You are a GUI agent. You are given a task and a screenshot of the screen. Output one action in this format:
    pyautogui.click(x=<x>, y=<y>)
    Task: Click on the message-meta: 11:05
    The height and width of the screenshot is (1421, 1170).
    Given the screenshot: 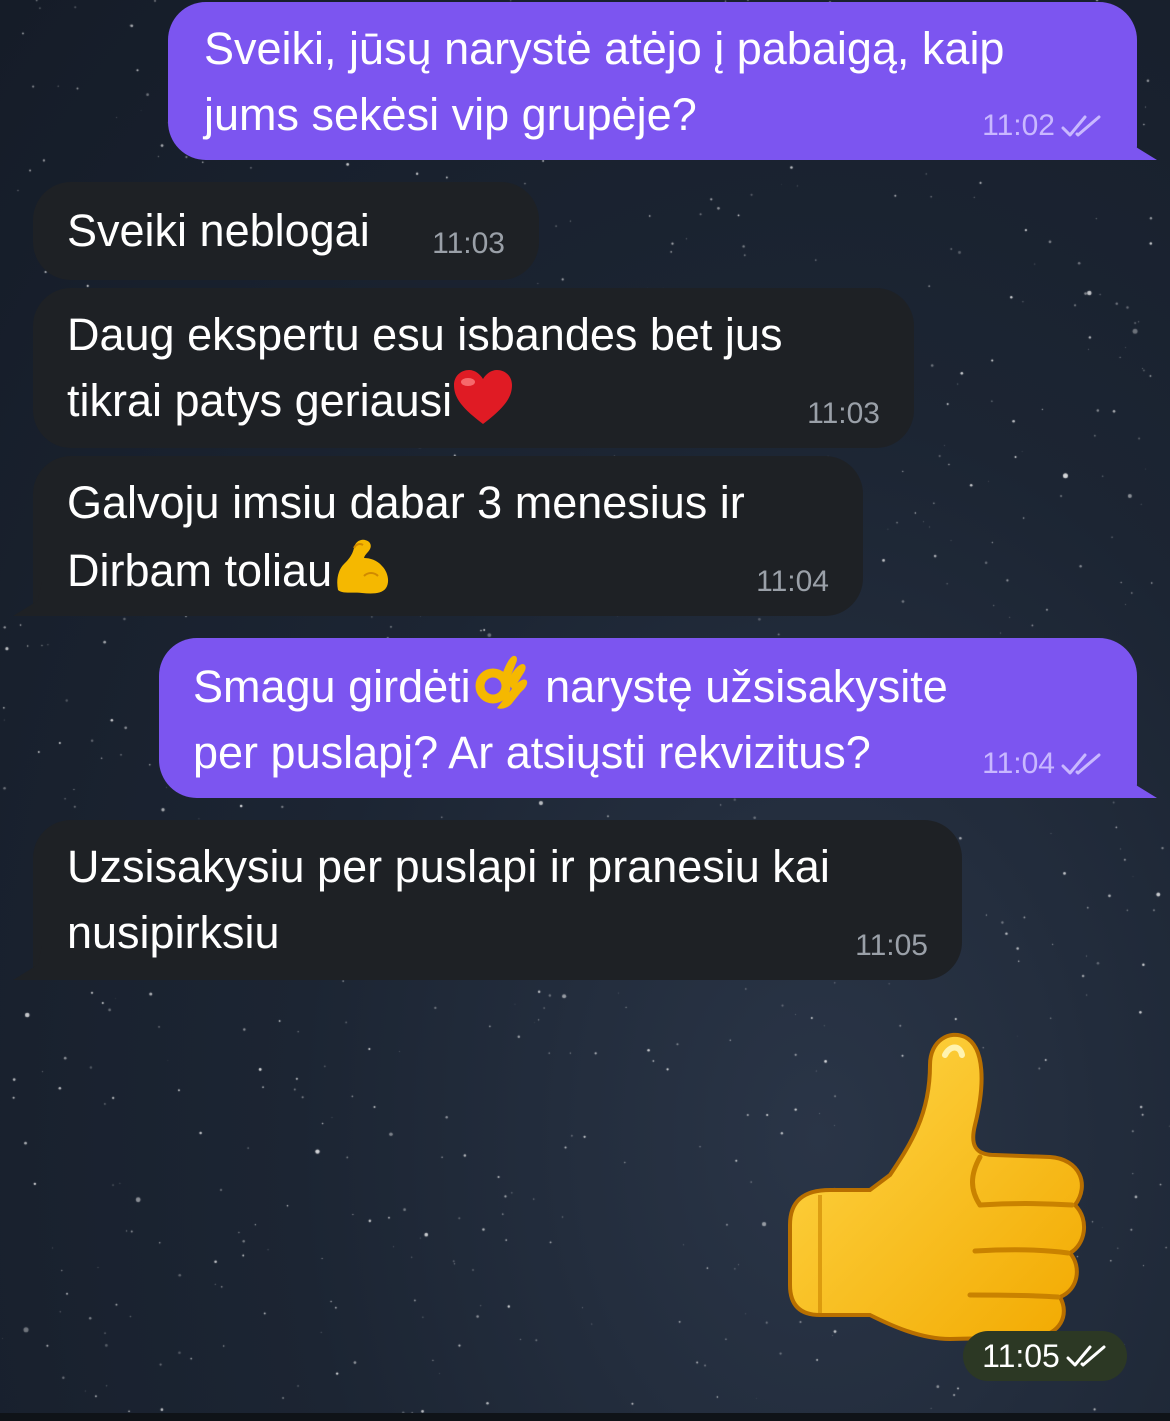 What is the action you would take?
    pyautogui.click(x=891, y=946)
    